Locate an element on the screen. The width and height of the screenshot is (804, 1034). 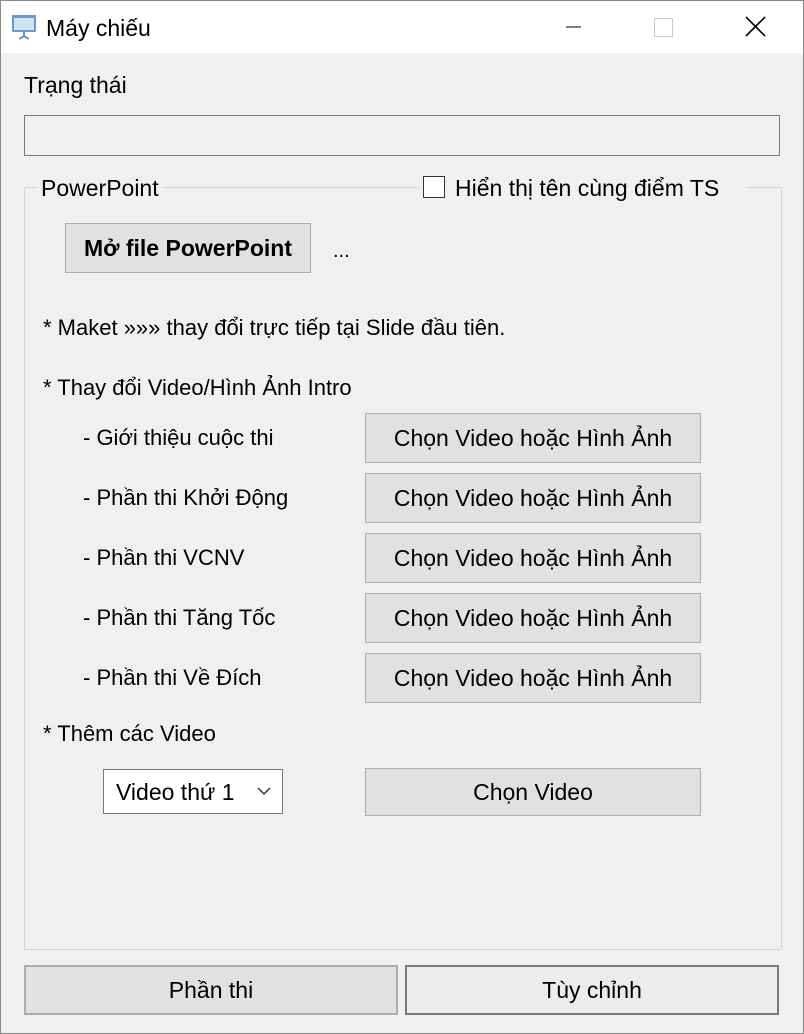
maximize-icon is located at coordinates (663, 27).